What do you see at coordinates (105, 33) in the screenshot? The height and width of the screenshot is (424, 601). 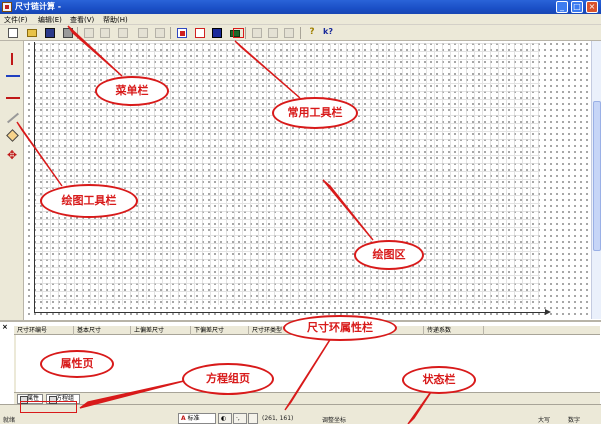 I see `copy-icon` at bounding box center [105, 33].